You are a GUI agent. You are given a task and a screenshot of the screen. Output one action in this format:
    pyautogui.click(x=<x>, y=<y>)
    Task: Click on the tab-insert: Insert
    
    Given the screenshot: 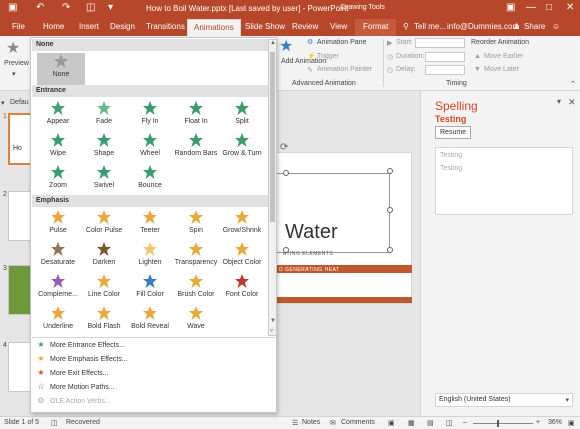 What is the action you would take?
    pyautogui.click(x=89, y=26)
    